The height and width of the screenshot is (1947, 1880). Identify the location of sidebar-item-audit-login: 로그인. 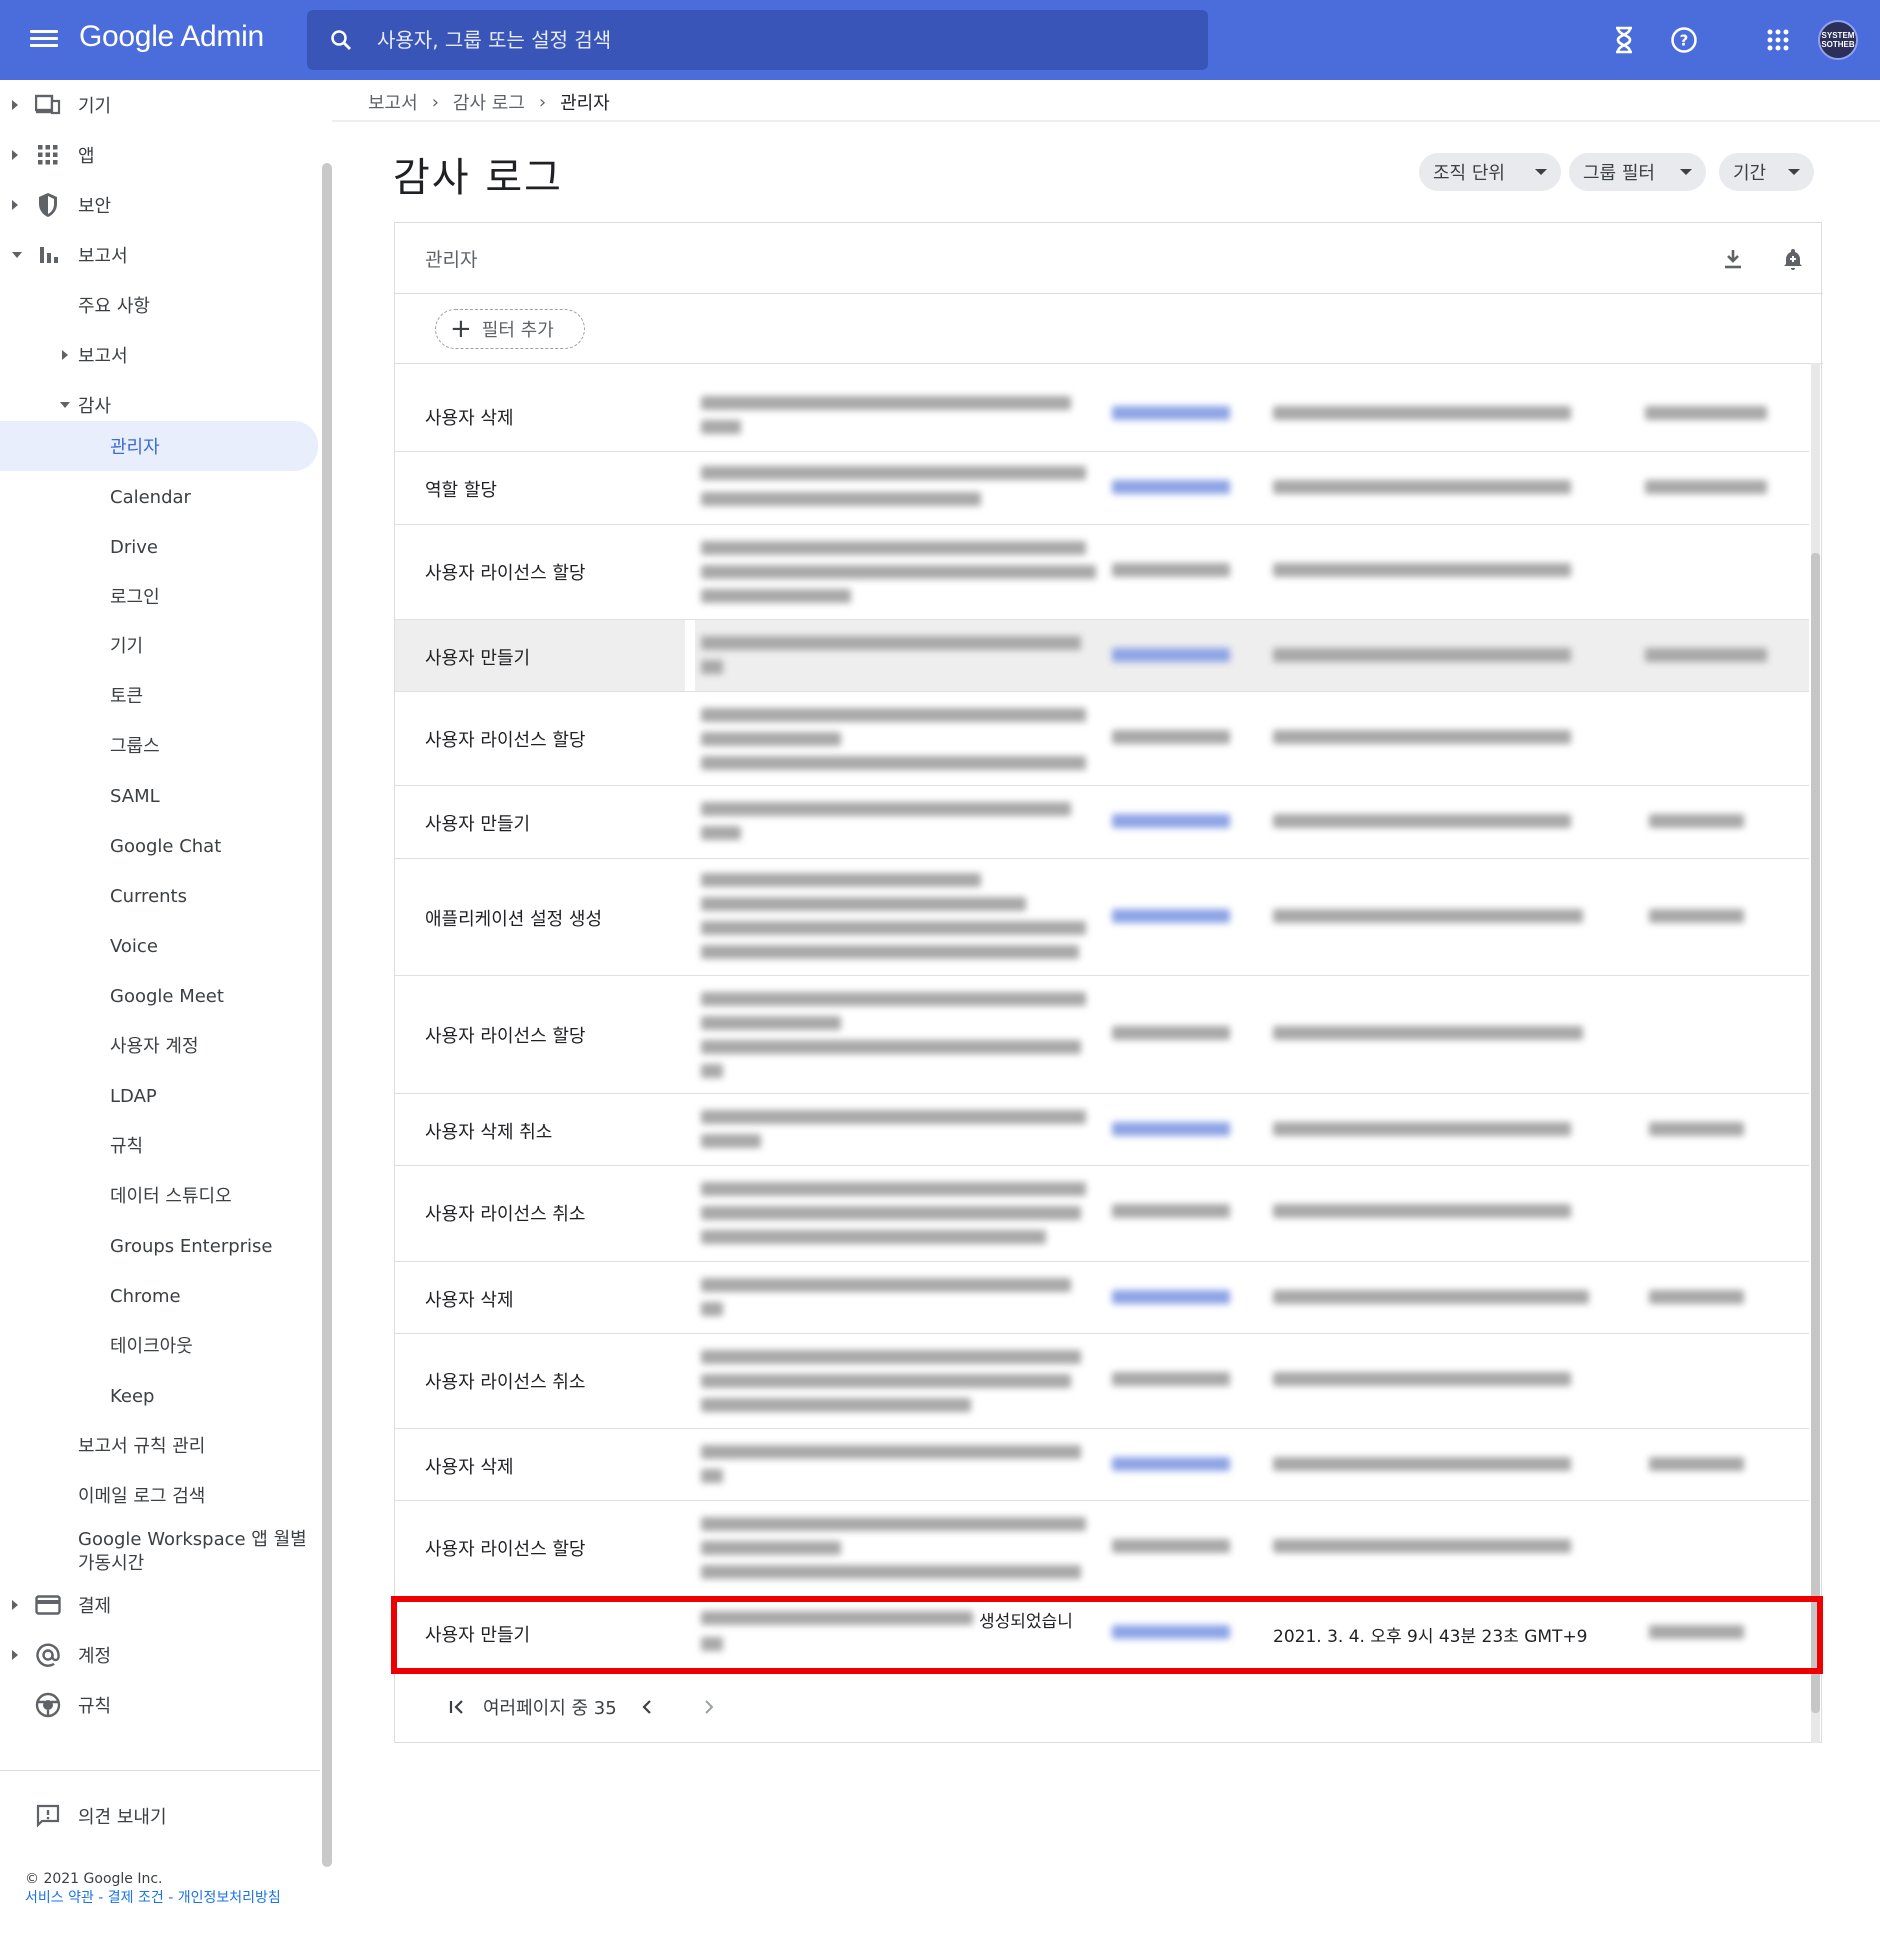
(159, 596).